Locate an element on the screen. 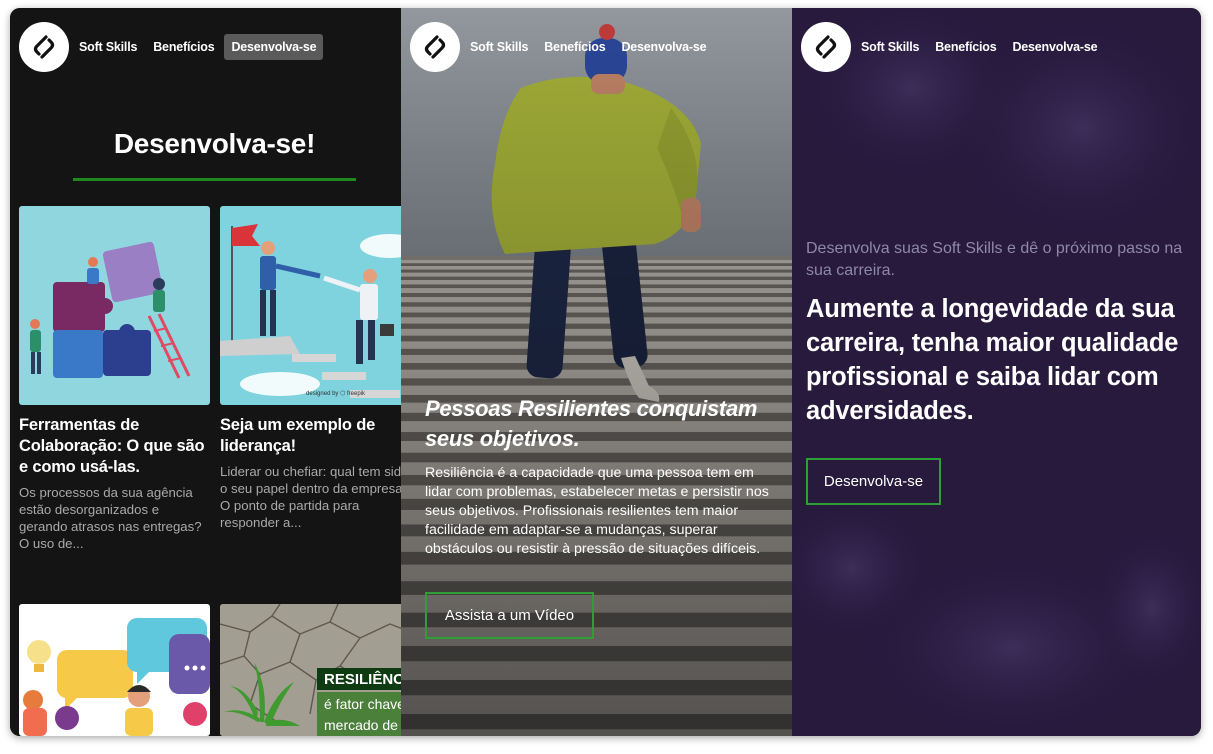 The width and height of the screenshot is (1213, 754). cracked-earth-image: RESILIÊNCI é fator chave mercado de is located at coordinates (310, 670).